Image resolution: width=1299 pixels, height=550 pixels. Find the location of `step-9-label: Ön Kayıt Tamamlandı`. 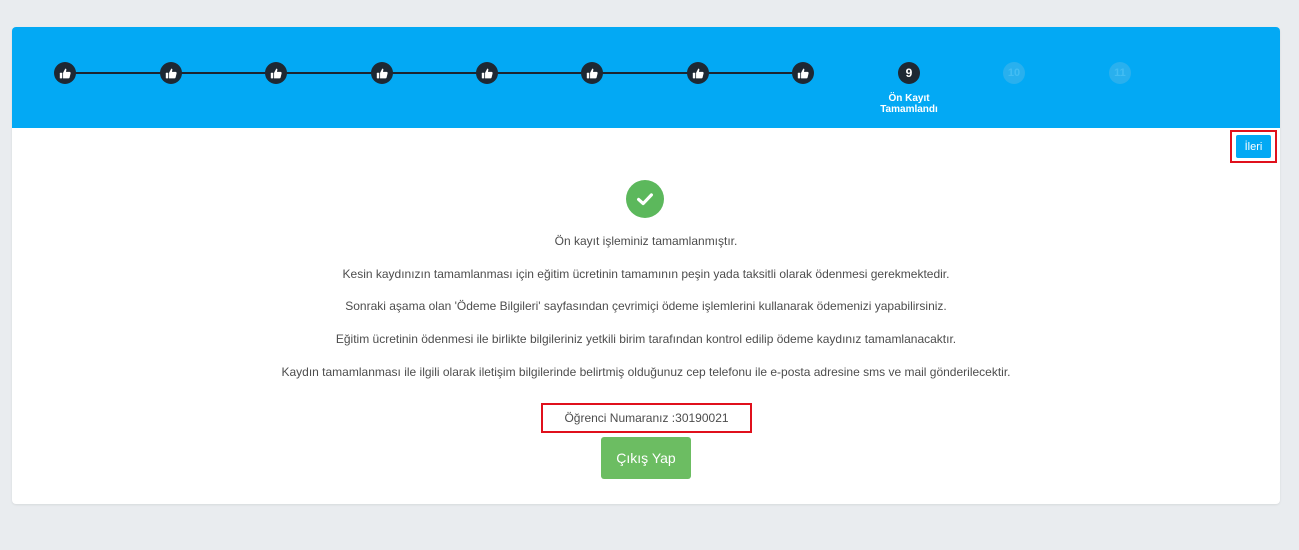

step-9-label: Ön Kayıt Tamamlandı is located at coordinates (909, 104).